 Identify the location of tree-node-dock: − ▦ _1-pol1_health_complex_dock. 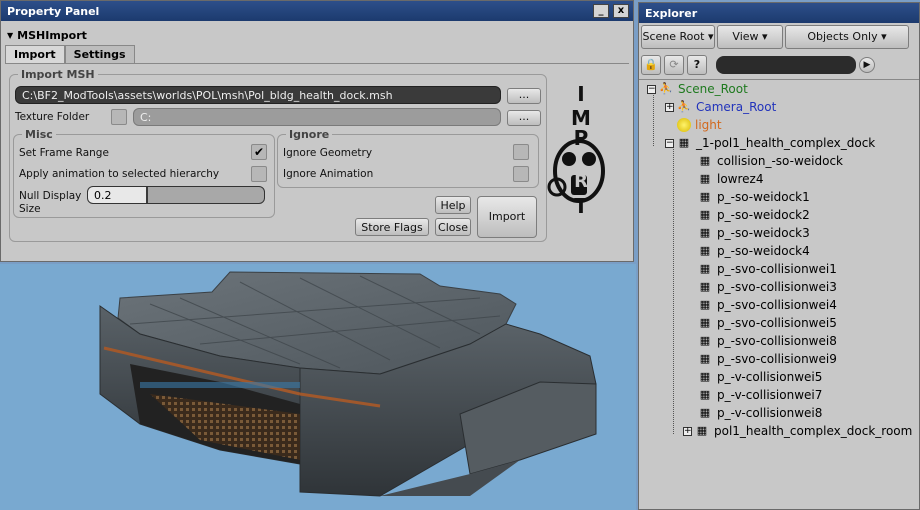
(770, 143).